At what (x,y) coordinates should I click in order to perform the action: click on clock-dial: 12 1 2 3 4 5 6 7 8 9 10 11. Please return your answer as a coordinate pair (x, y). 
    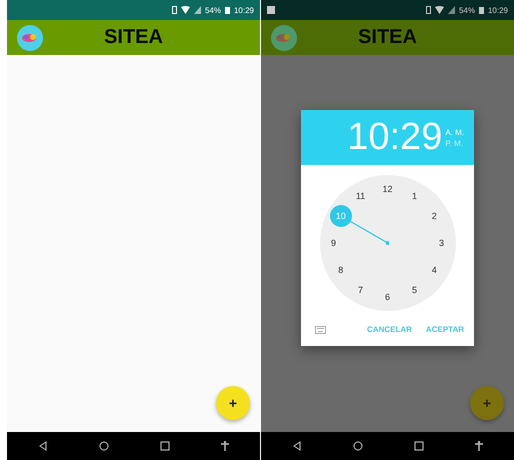
    Looking at the image, I should click on (388, 243).